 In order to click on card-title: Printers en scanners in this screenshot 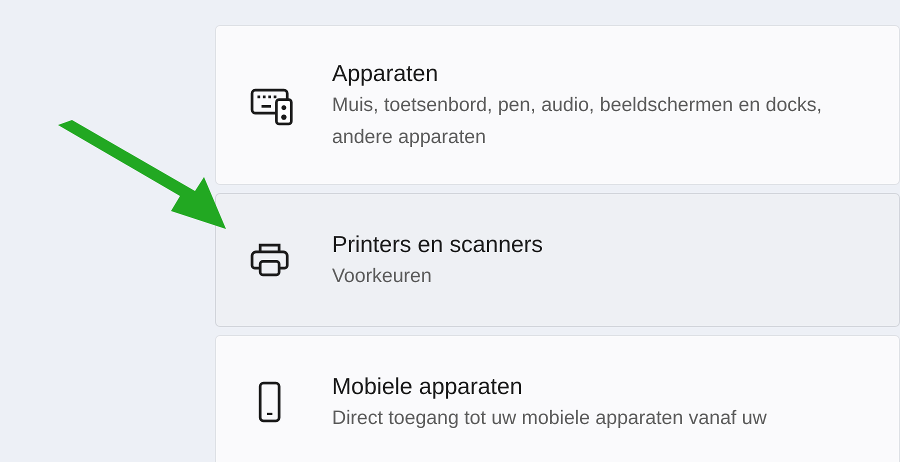, I will do `click(438, 244)`.